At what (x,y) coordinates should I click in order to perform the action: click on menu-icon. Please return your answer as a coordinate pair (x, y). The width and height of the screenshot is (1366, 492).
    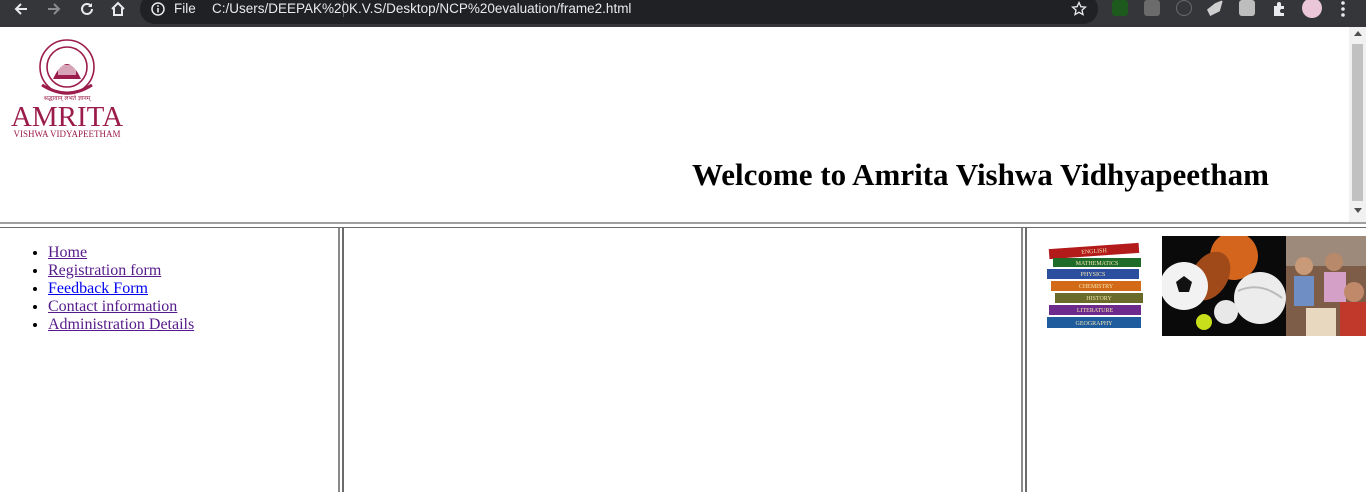
    Looking at the image, I should click on (1343, 9).